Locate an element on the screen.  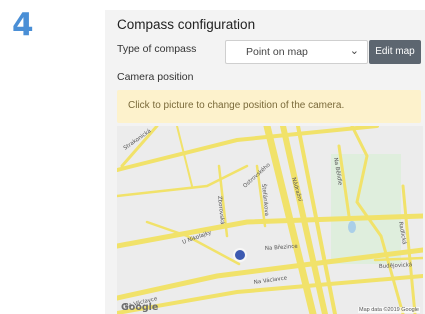
google-logo: Google is located at coordinates (140, 307).